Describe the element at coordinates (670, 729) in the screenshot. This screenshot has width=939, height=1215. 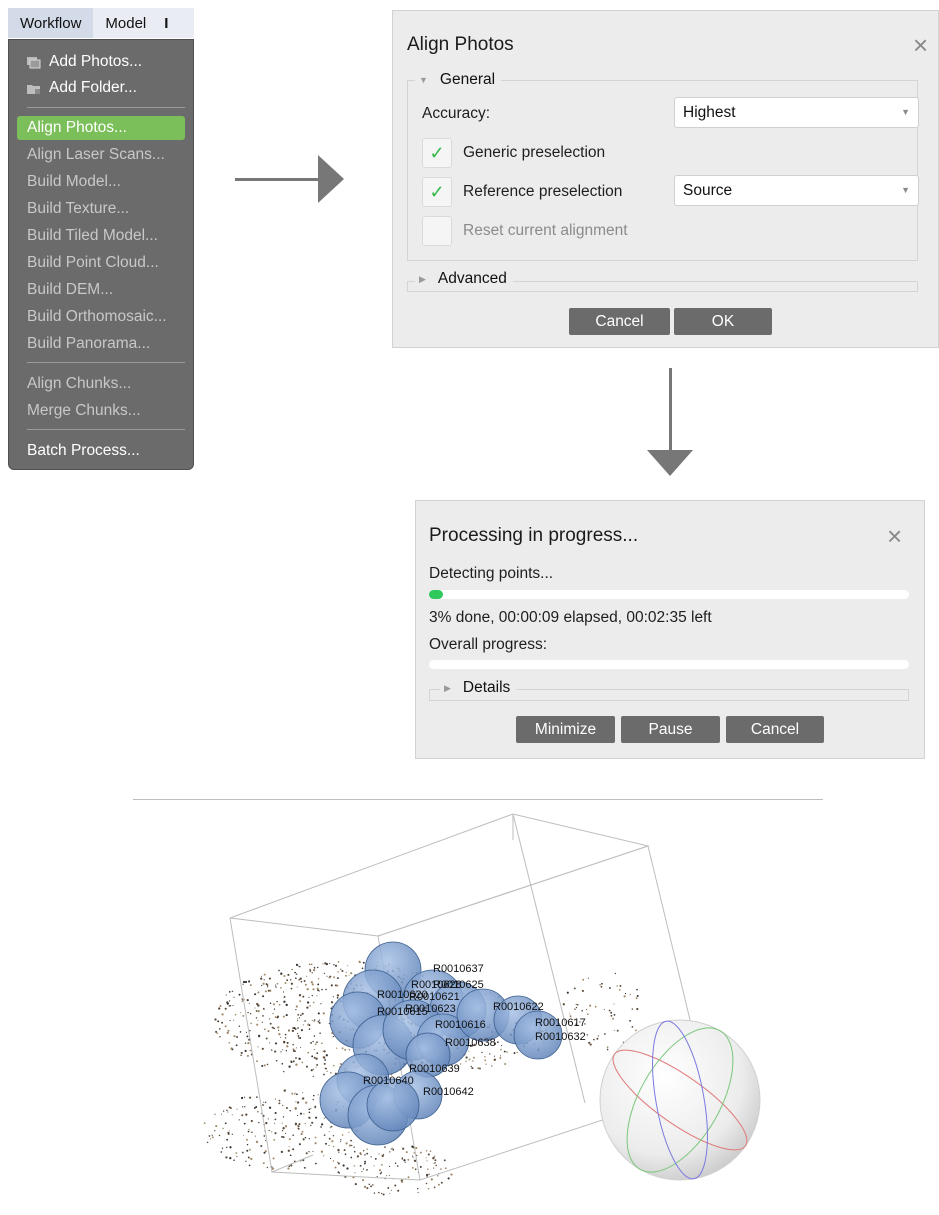
I see `pause-button: Pause` at that location.